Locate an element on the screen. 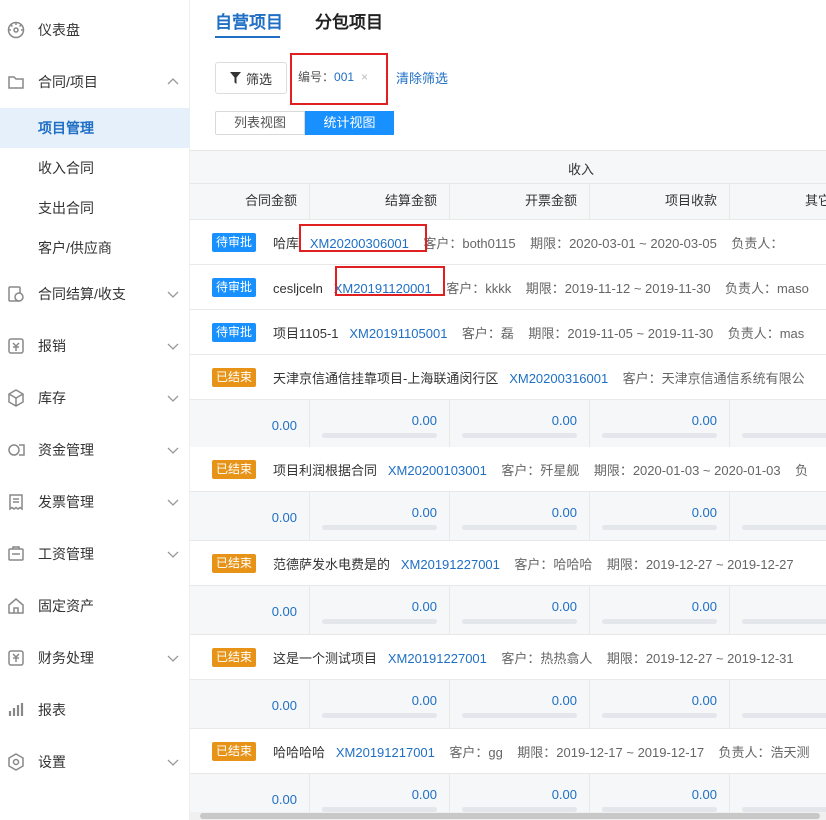 This screenshot has width=826, height=820. column-header: 开票金额 is located at coordinates (520, 202).